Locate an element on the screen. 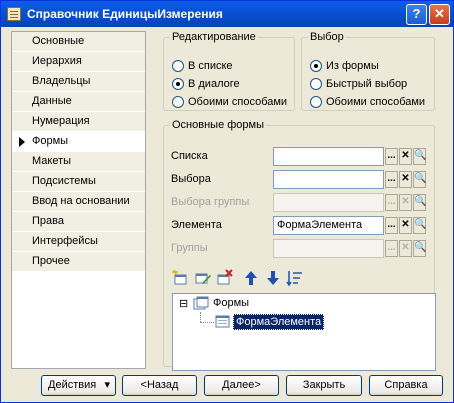 The height and width of the screenshot is (403, 454). choice-form-input is located at coordinates (328, 179).